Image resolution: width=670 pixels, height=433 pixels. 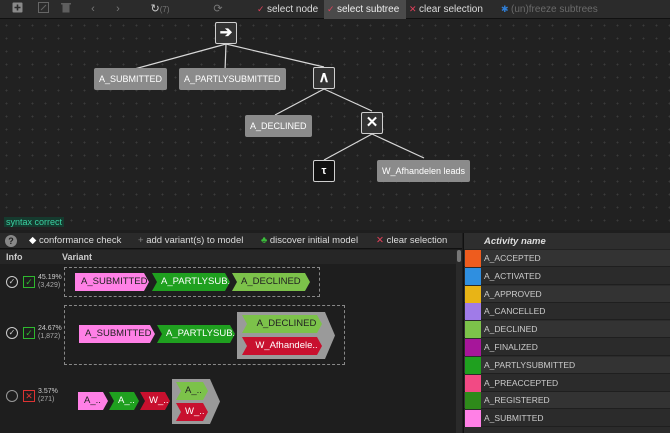 What do you see at coordinates (160, 9) in the screenshot?
I see `undo-history-button: ↻(7)` at bounding box center [160, 9].